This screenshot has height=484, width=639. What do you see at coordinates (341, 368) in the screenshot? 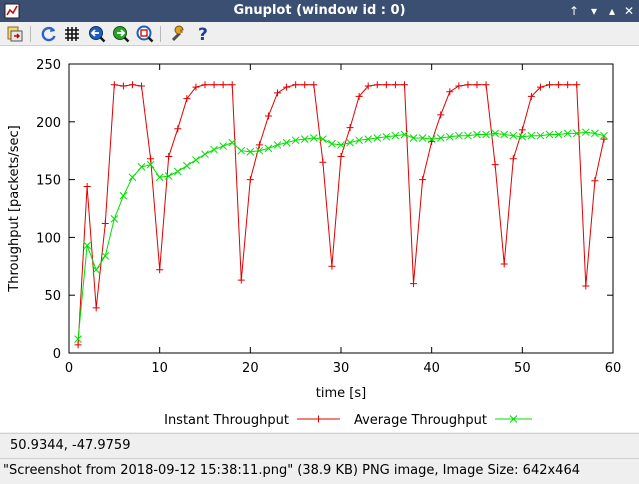
I see `x-tick-label: 30` at bounding box center [341, 368].